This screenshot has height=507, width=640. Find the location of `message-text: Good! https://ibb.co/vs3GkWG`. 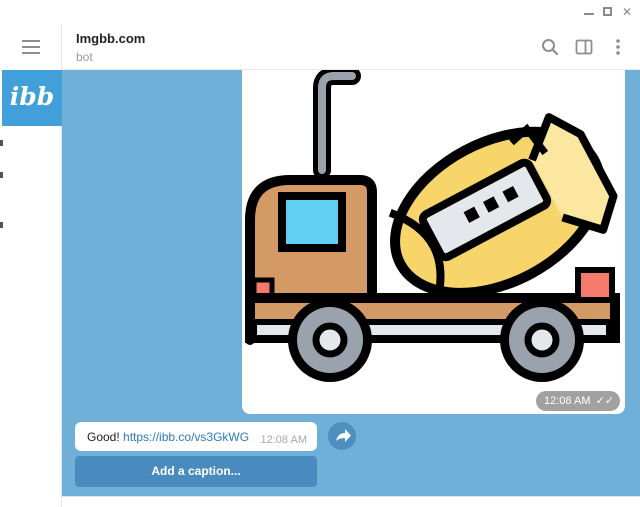

message-text: Good! https://ibb.co/vs3GkWG is located at coordinates (168, 437).